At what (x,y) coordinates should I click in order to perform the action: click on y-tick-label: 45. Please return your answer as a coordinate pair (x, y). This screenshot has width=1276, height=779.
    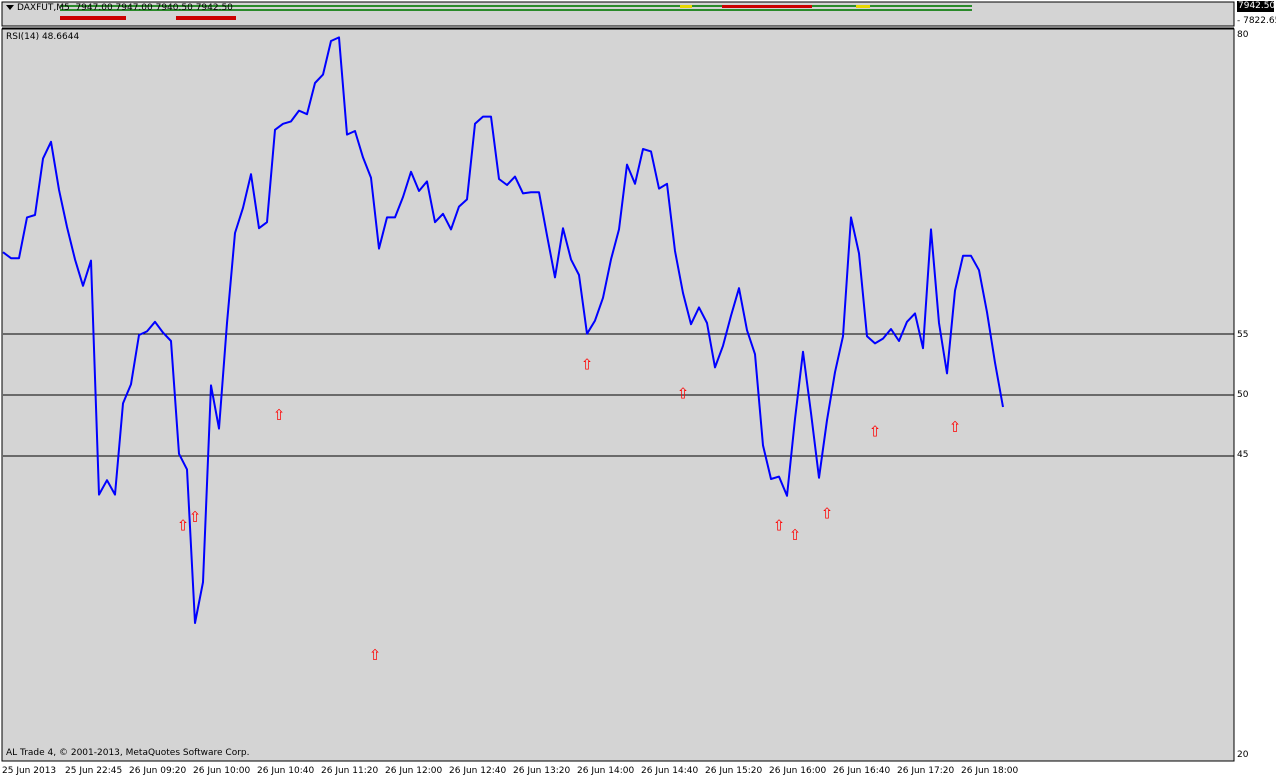
    Looking at the image, I should click on (1243, 455).